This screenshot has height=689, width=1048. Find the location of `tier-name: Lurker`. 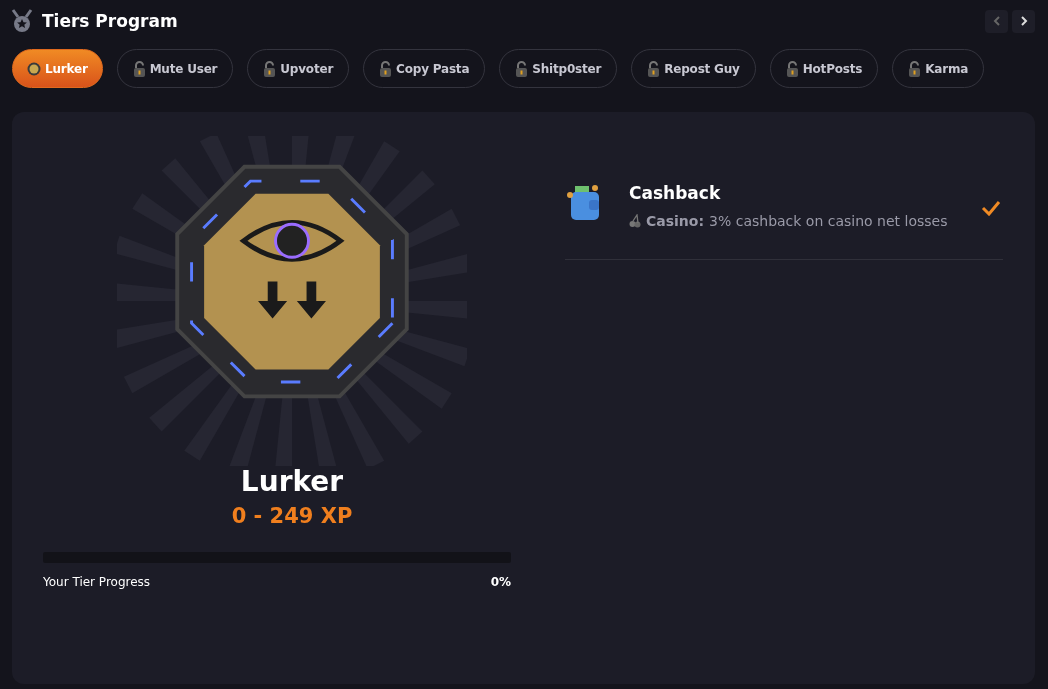

tier-name: Lurker is located at coordinates (292, 481).